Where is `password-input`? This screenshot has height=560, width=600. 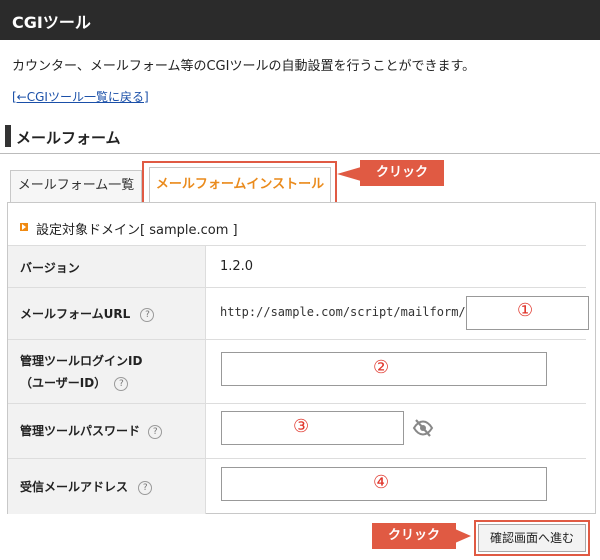
password-input is located at coordinates (312, 428).